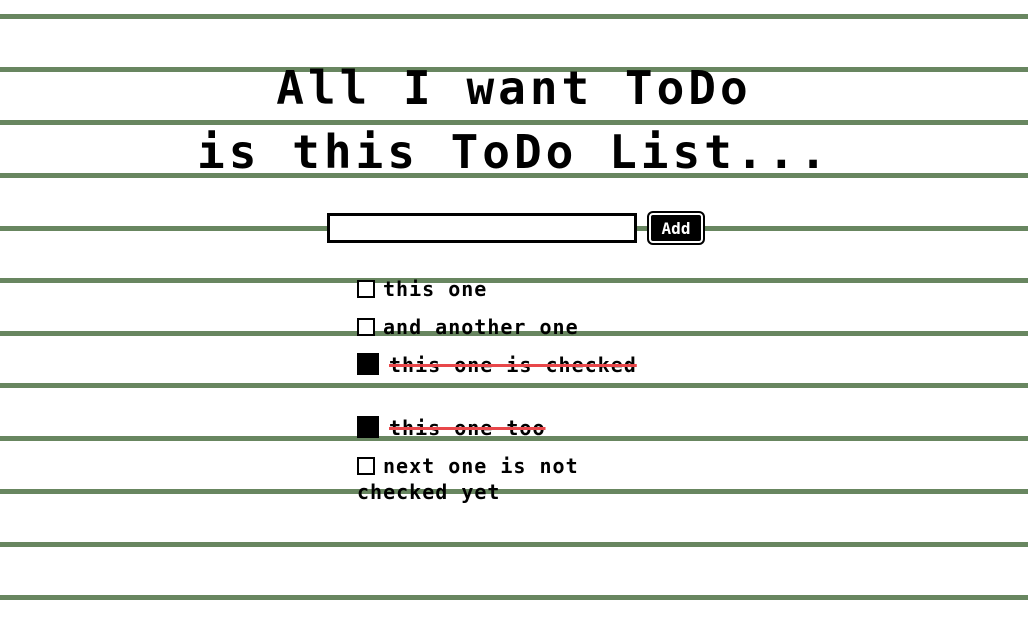 This screenshot has height=635, width=1028. I want to click on todo-item: and another one, so click(512, 327).